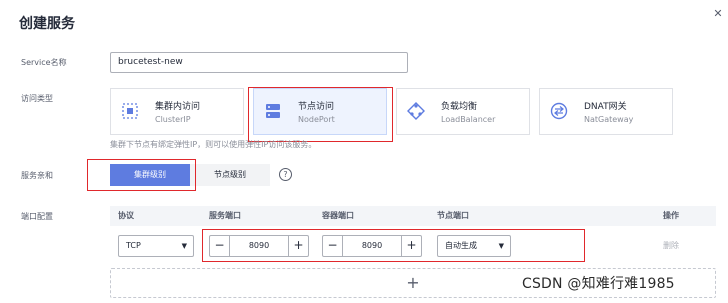  I want to click on col-action: 操作, so click(671, 215).